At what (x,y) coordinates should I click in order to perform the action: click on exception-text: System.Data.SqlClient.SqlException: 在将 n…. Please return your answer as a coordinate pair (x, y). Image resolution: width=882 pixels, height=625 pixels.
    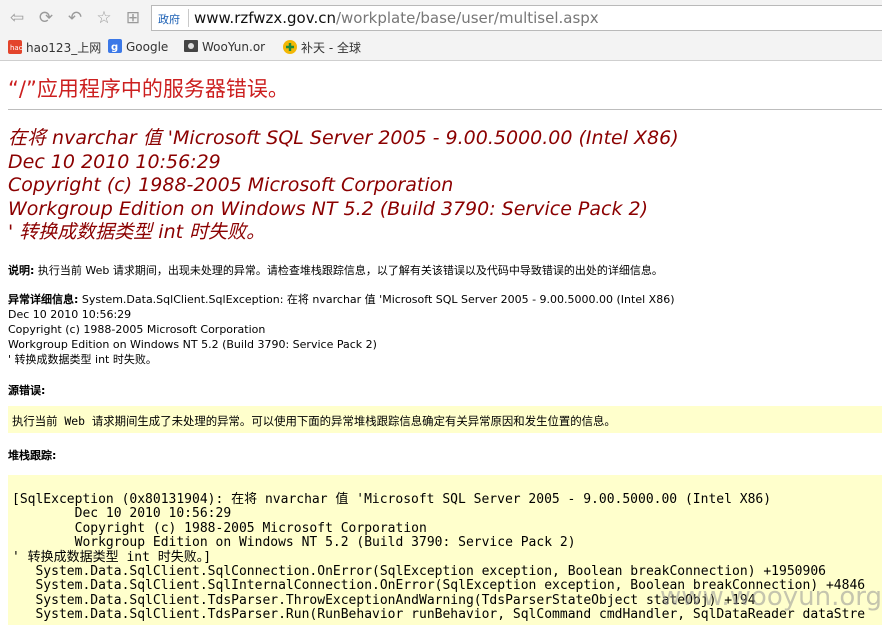
    Looking at the image, I should click on (376, 299).